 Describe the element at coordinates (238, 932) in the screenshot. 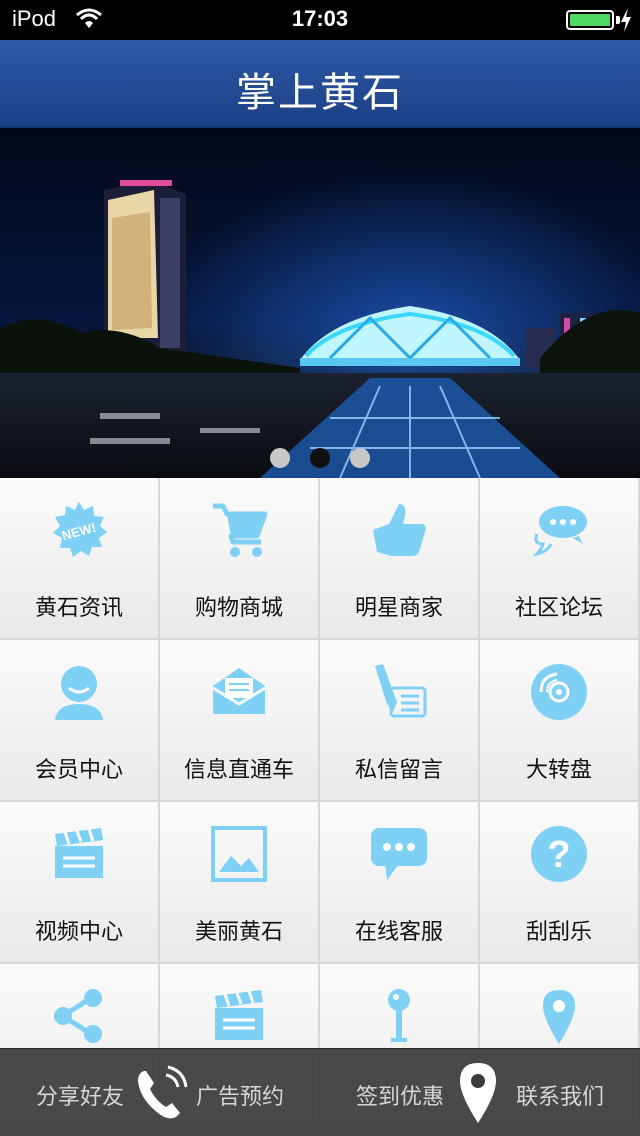

I see `grid-item-label: 美丽黄石` at that location.